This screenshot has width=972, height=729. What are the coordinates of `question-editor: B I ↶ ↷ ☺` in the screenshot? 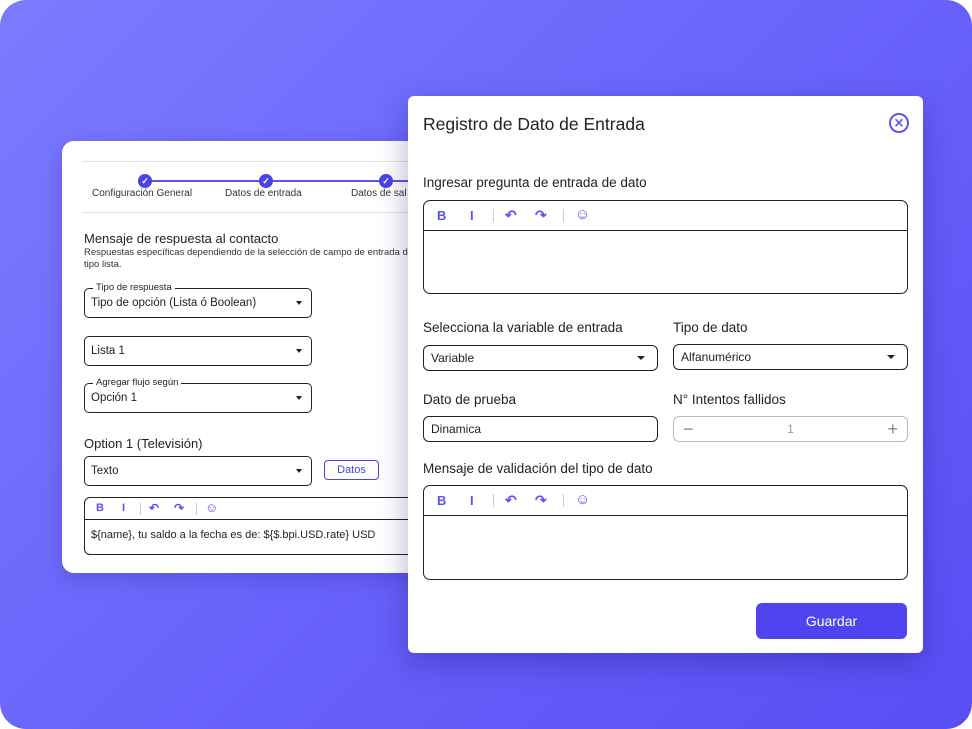 It's located at (665, 247).